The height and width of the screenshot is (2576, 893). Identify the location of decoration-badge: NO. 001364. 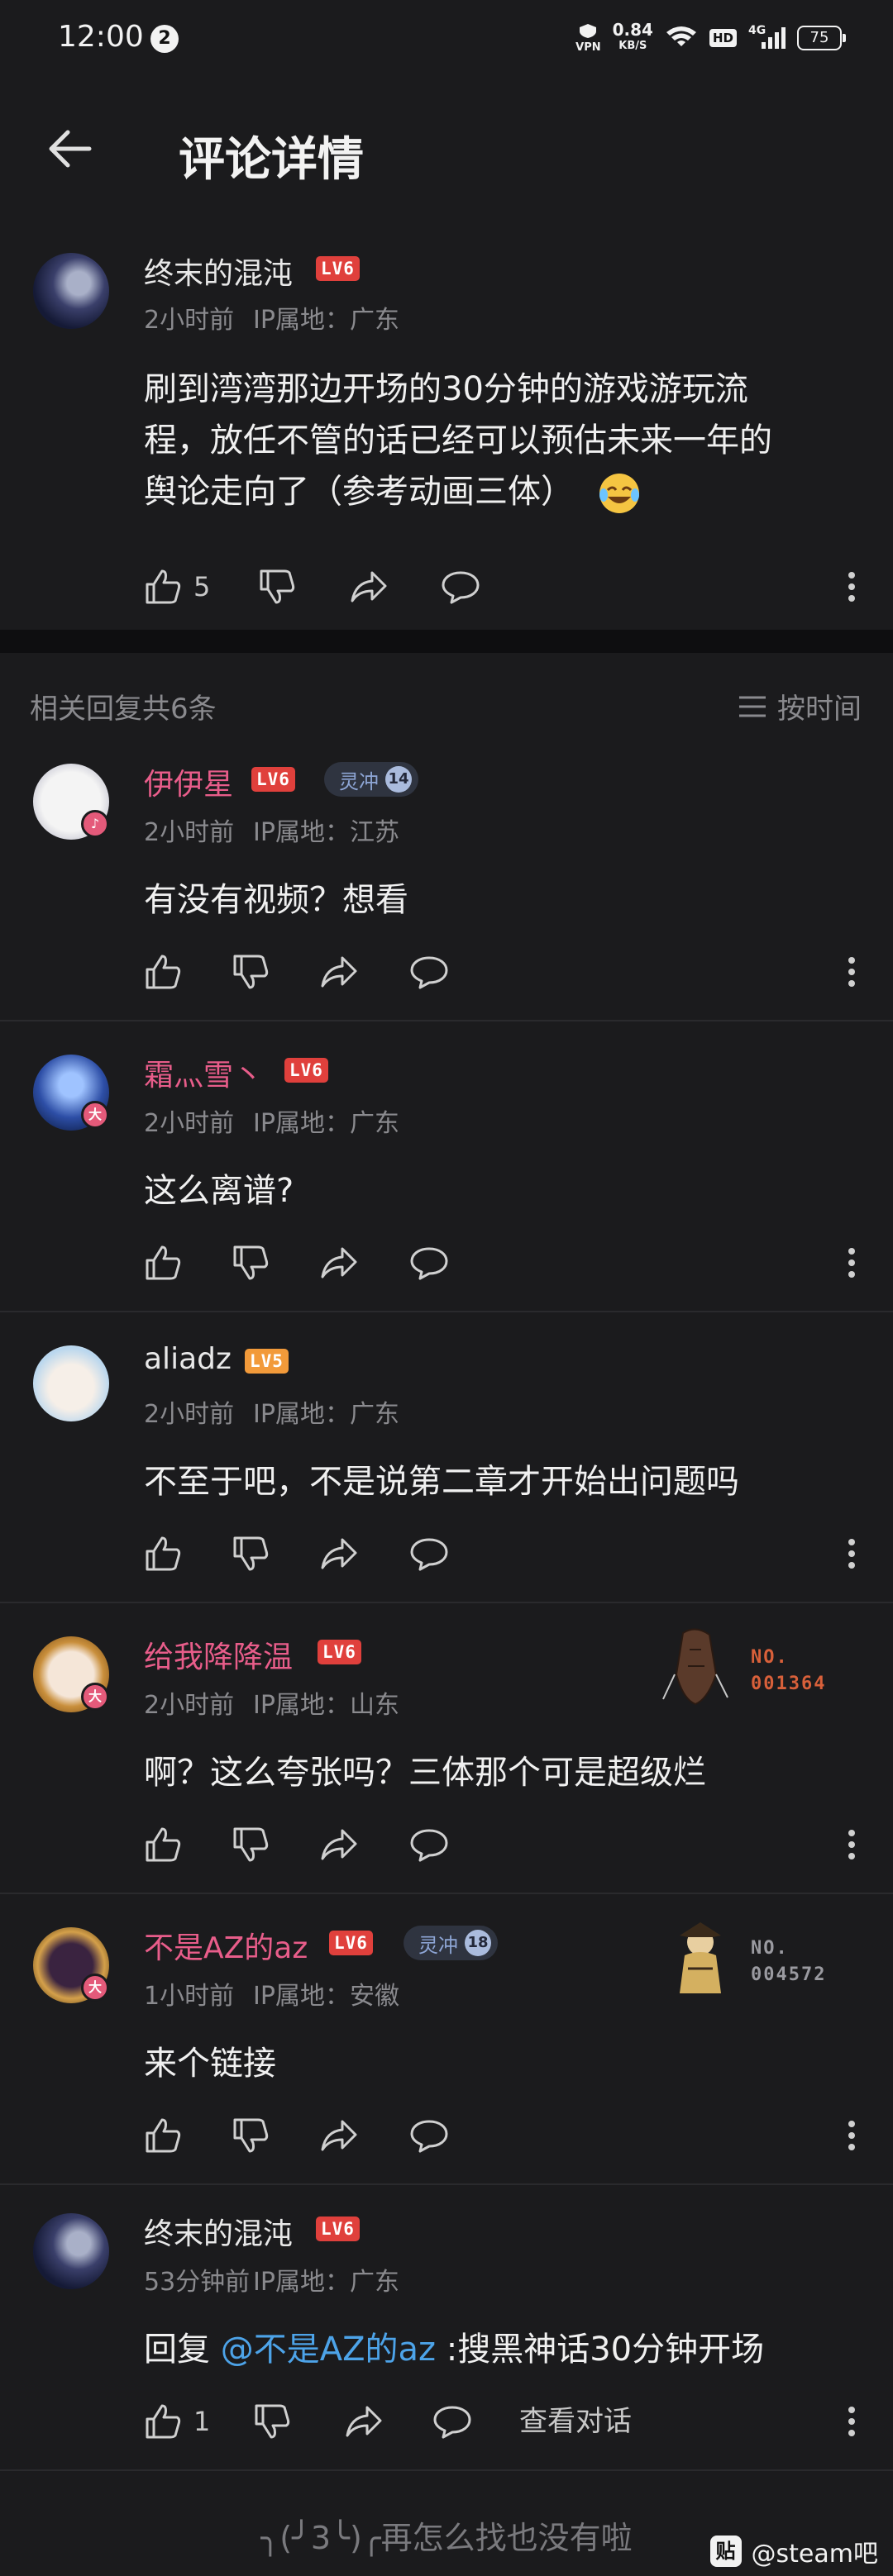
(749, 1671).